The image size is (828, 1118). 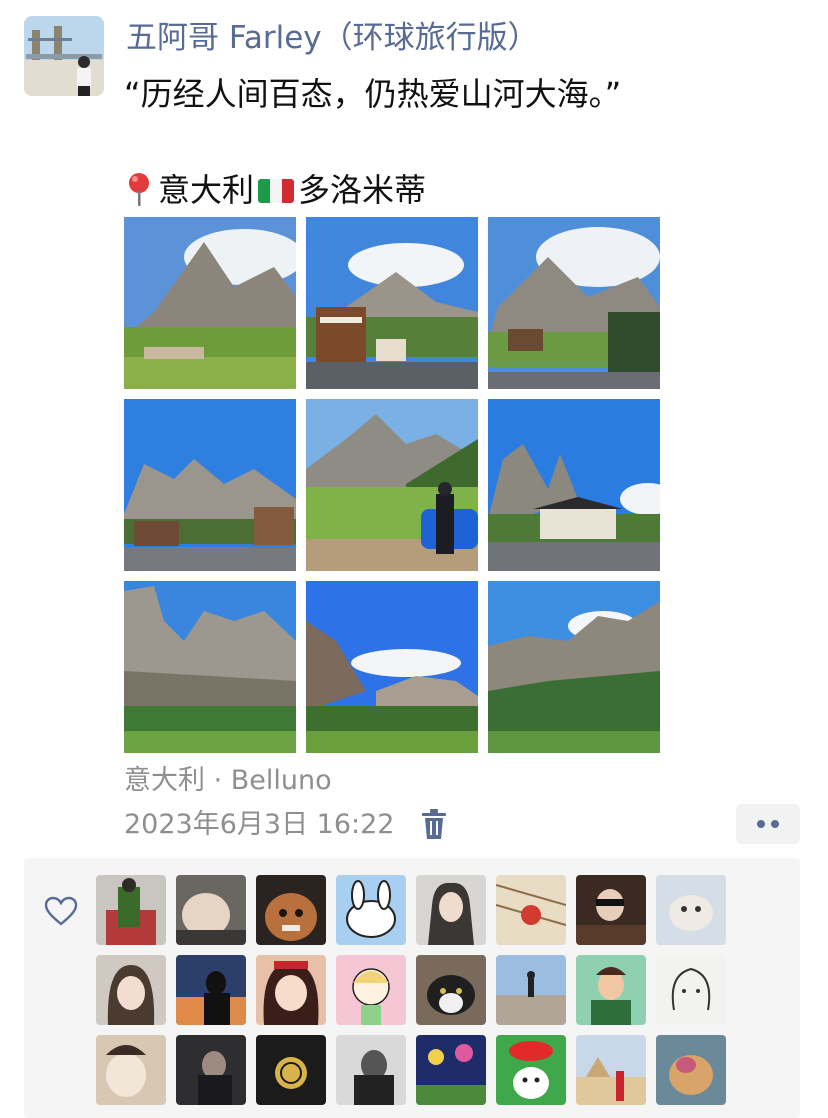 What do you see at coordinates (64, 56) in the screenshot?
I see `author-avatar` at bounding box center [64, 56].